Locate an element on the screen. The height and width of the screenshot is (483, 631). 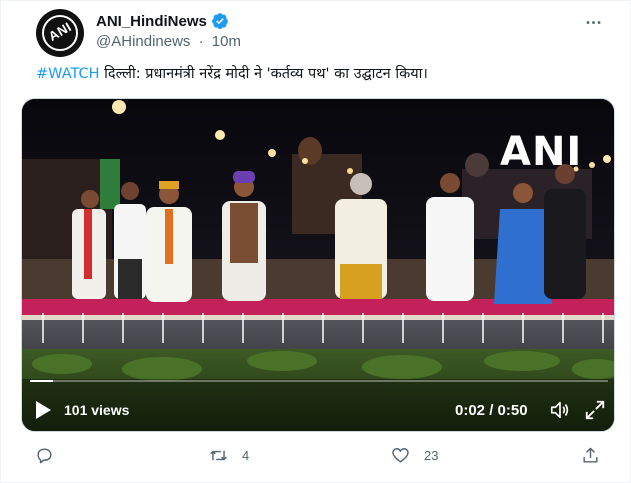
video-time: 0:02 / 0:50 is located at coordinates (491, 410).